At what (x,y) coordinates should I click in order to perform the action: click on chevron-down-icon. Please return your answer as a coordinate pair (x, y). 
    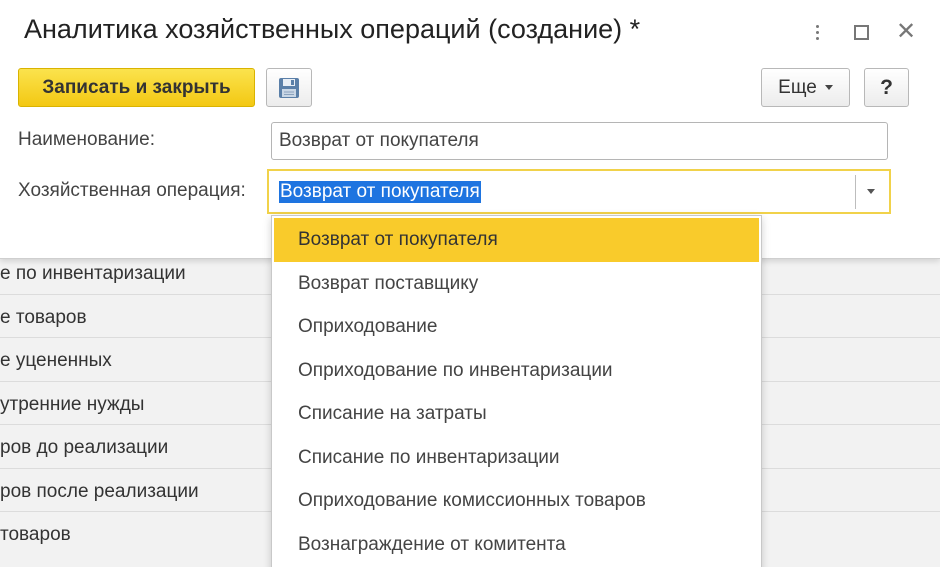
    Looking at the image, I should click on (828, 87).